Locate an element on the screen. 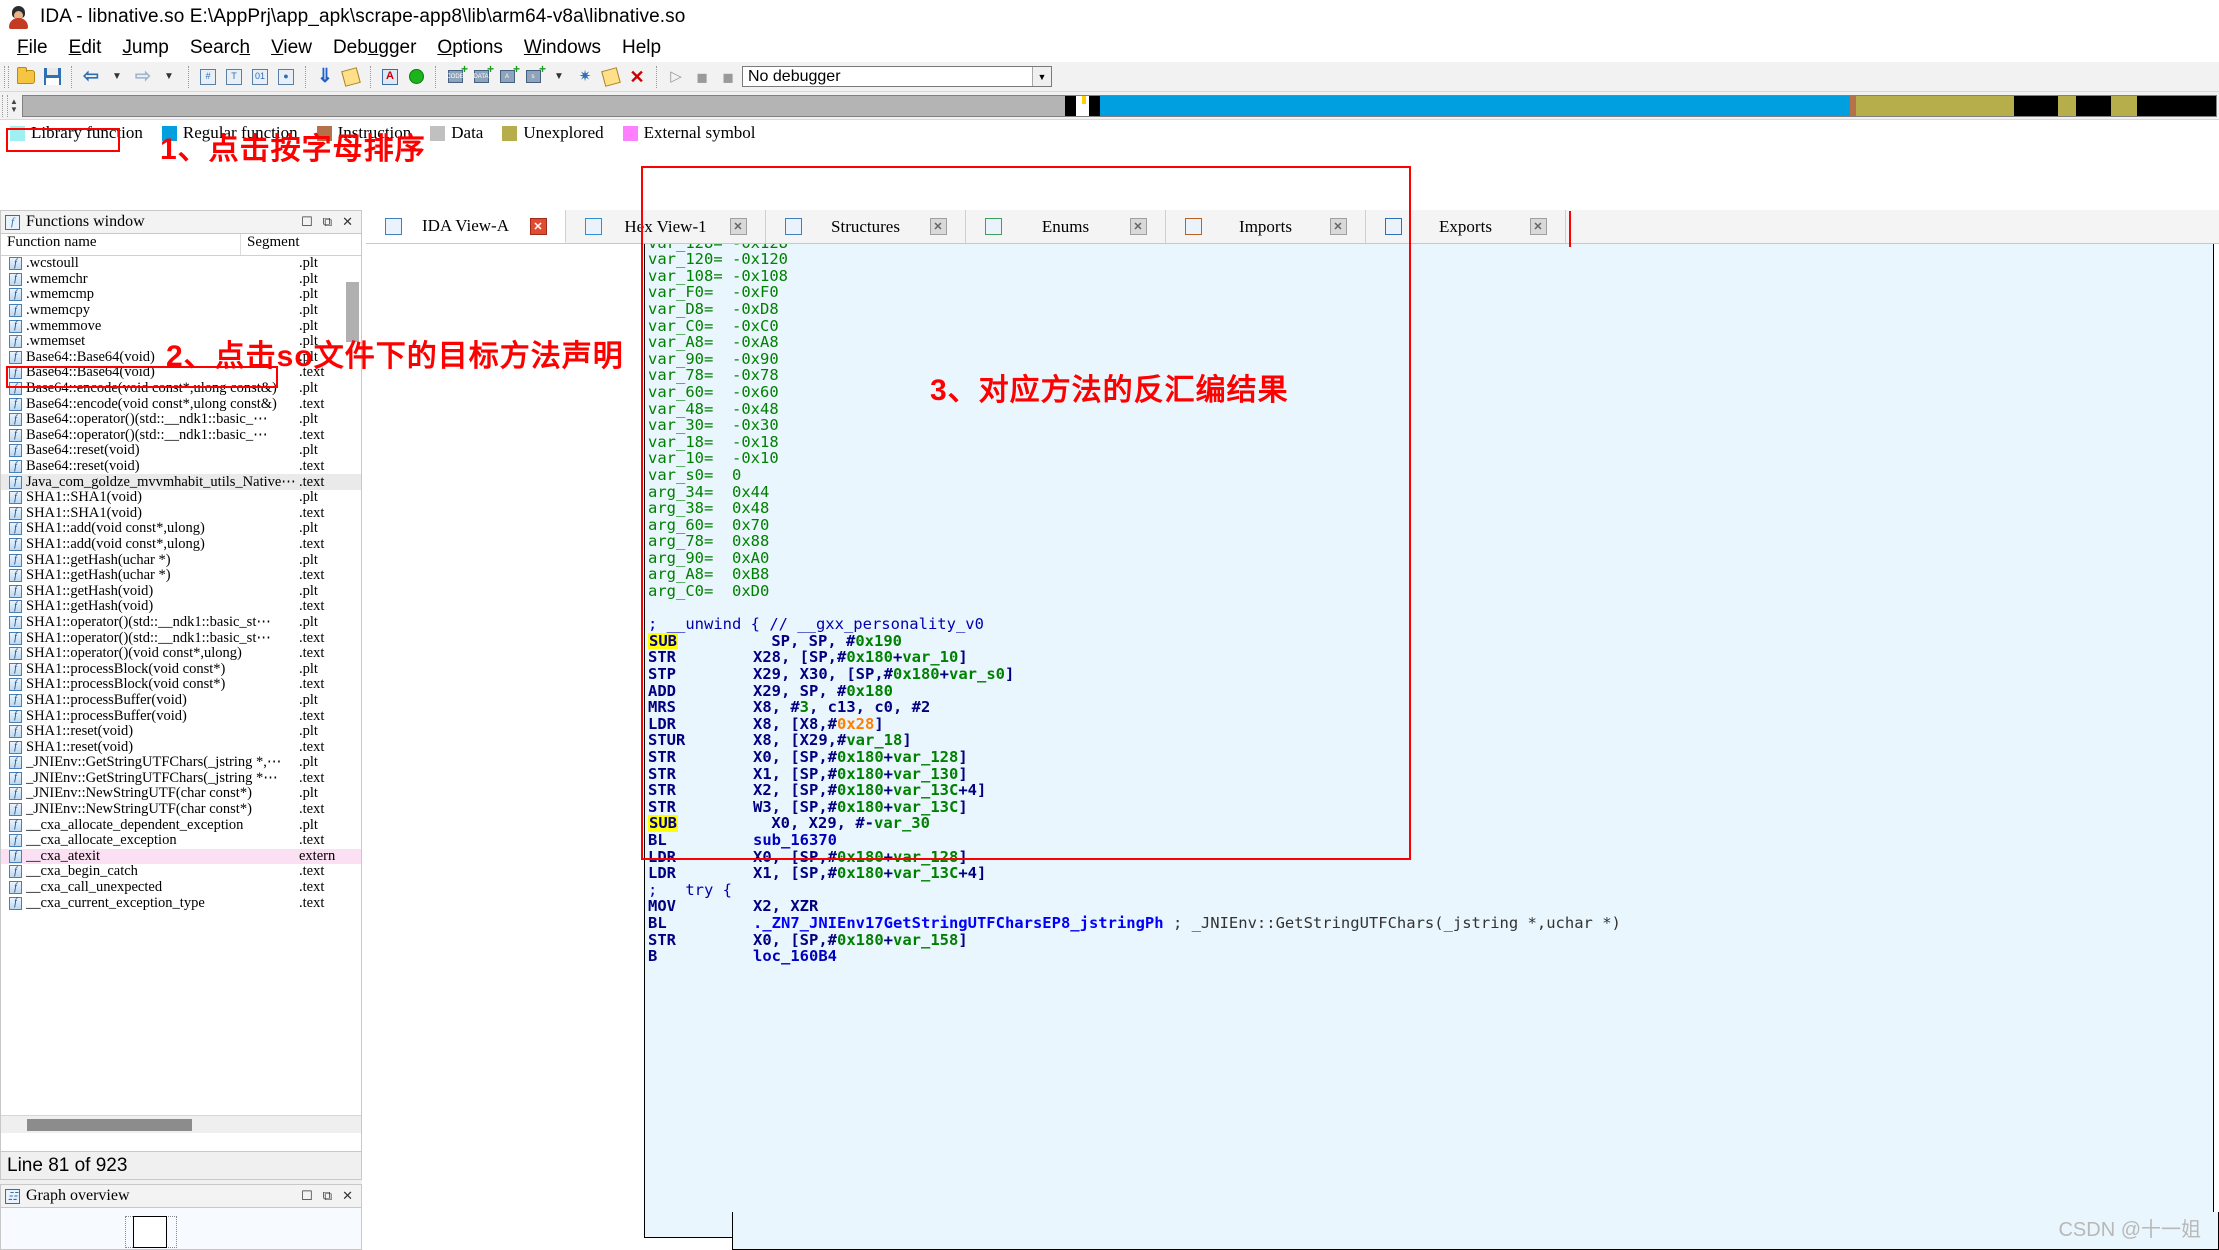 Image resolution: width=2219 pixels, height=1250 pixels. make-struct-icon: ✷ is located at coordinates (585, 77).